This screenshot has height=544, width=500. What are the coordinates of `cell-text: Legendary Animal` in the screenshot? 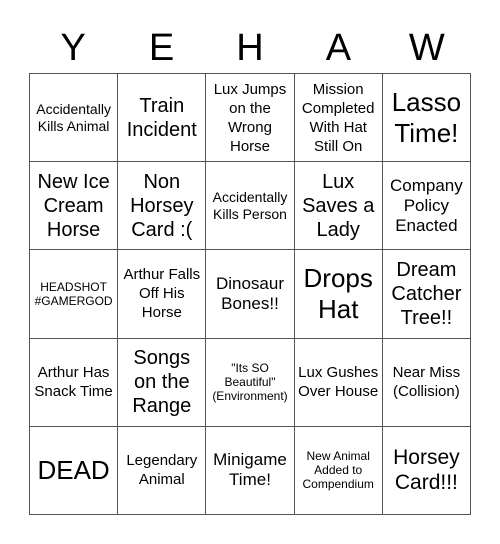 It's located at (162, 470).